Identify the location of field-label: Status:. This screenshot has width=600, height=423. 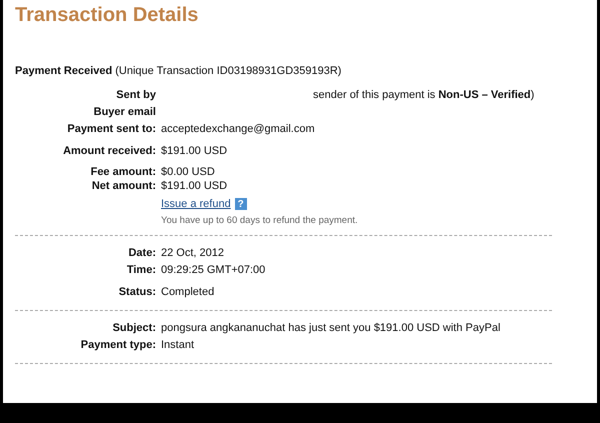
(137, 292).